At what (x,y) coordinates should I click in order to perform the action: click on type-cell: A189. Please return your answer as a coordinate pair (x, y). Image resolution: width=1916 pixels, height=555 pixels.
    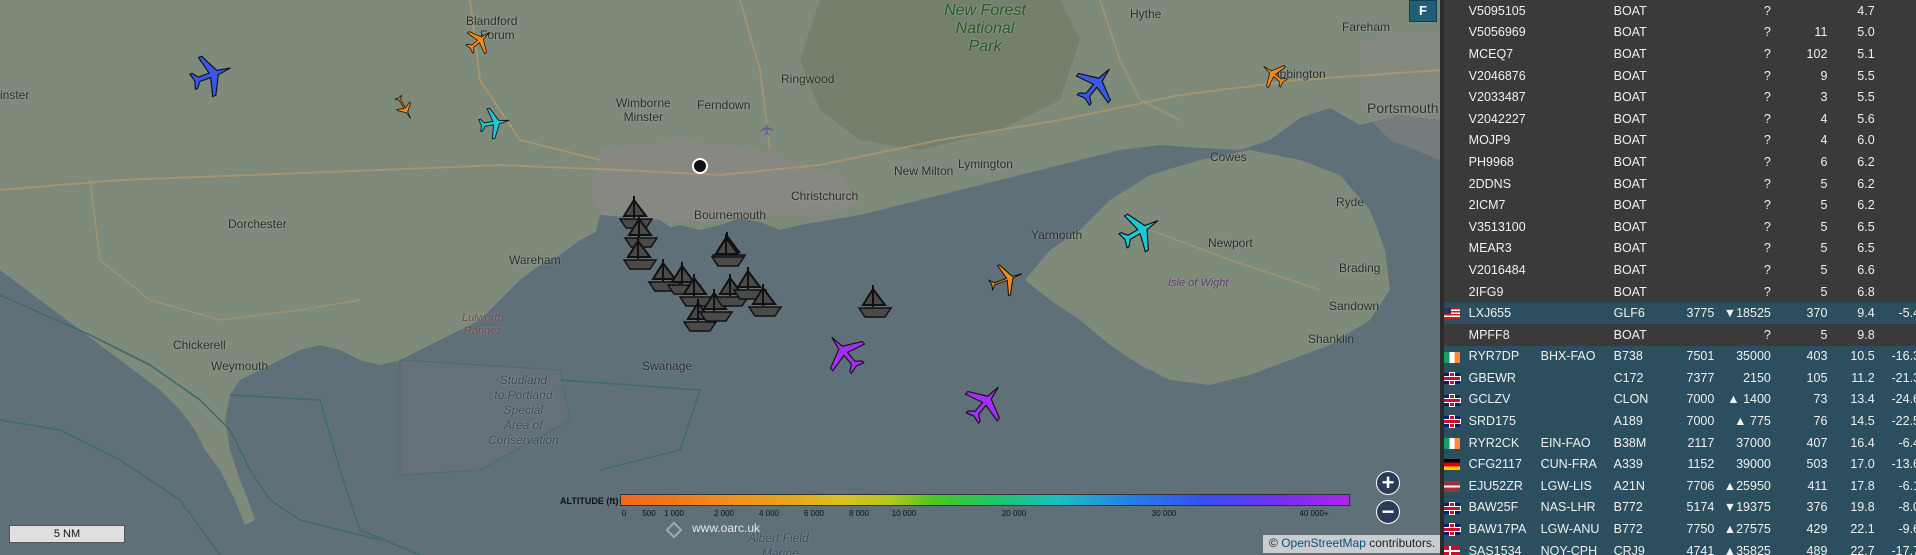
    Looking at the image, I should click on (1642, 421).